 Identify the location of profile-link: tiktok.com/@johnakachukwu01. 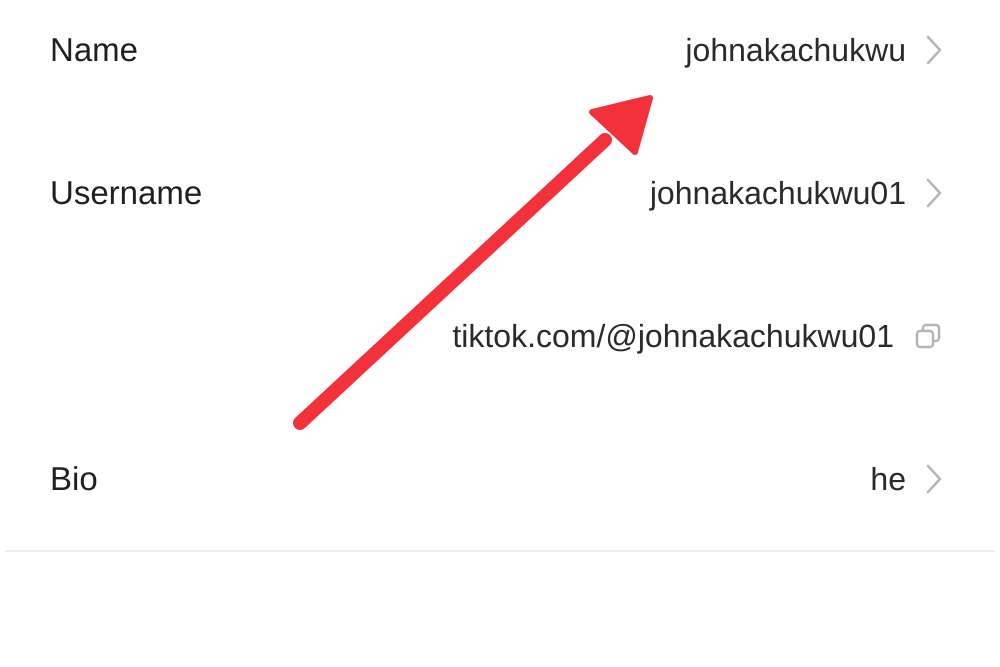
(673, 336).